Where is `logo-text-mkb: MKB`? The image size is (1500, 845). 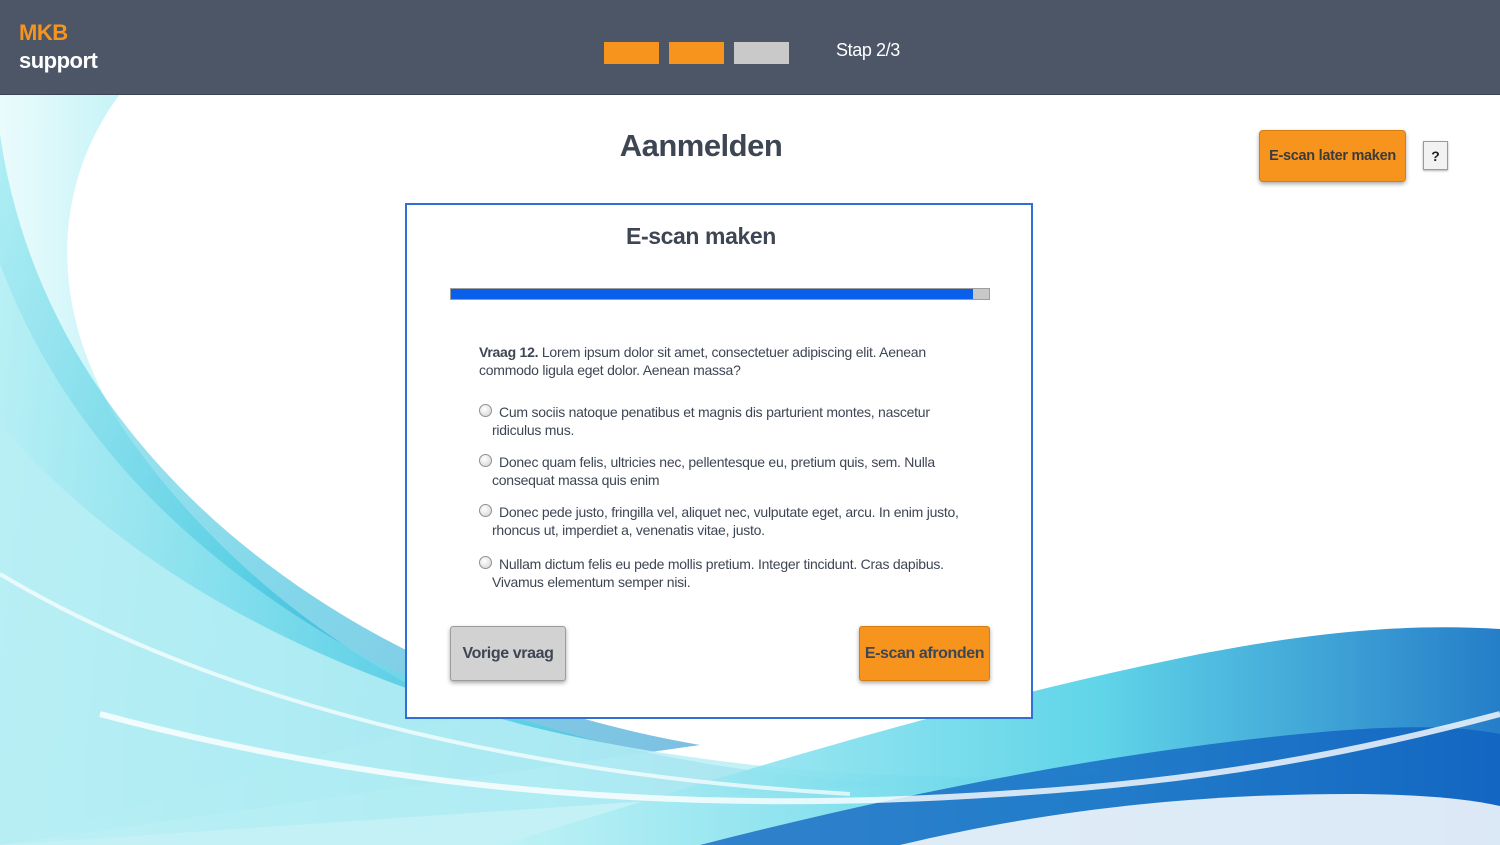 logo-text-mkb: MKB is located at coordinates (43, 32).